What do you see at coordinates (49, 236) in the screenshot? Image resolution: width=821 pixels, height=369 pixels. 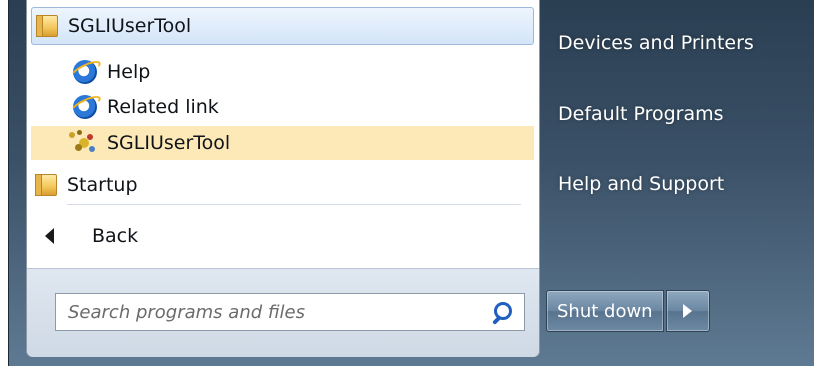 I see `back-arrow-icon` at bounding box center [49, 236].